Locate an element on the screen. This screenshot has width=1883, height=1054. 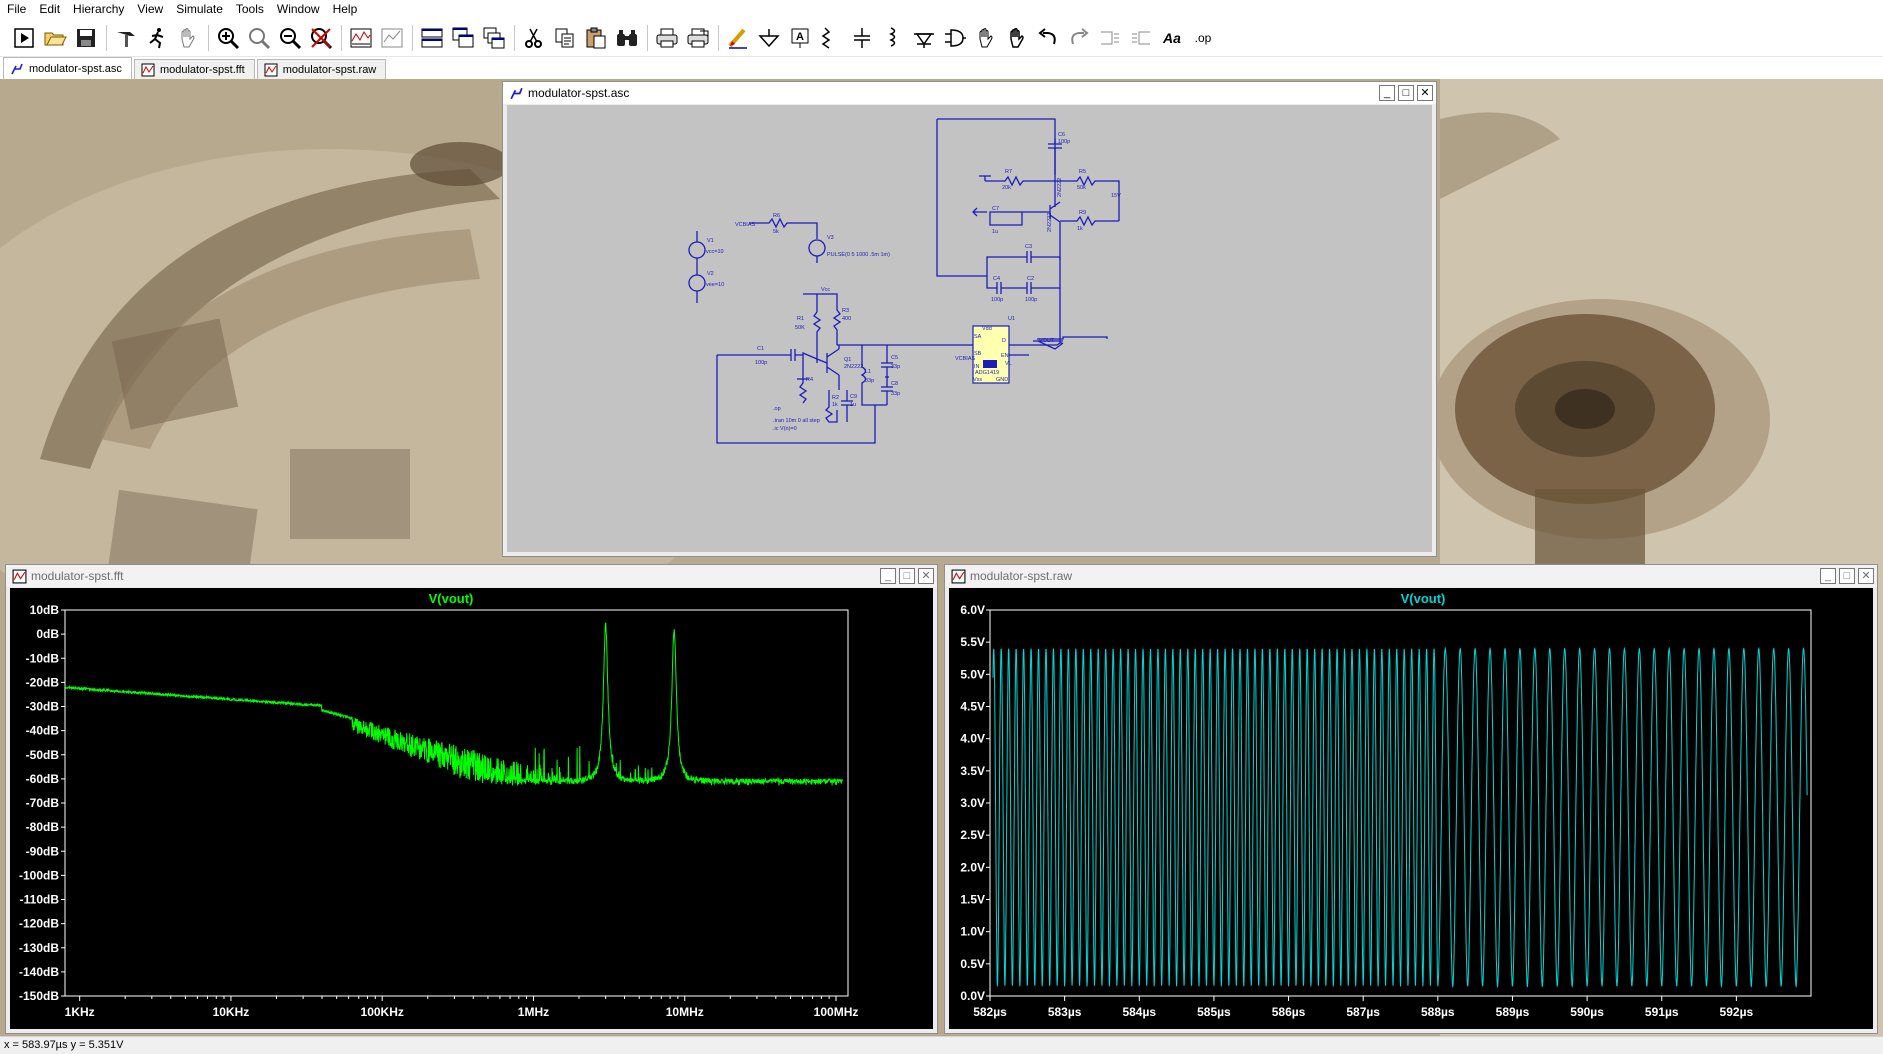
zoom-in-button is located at coordinates (228, 38).